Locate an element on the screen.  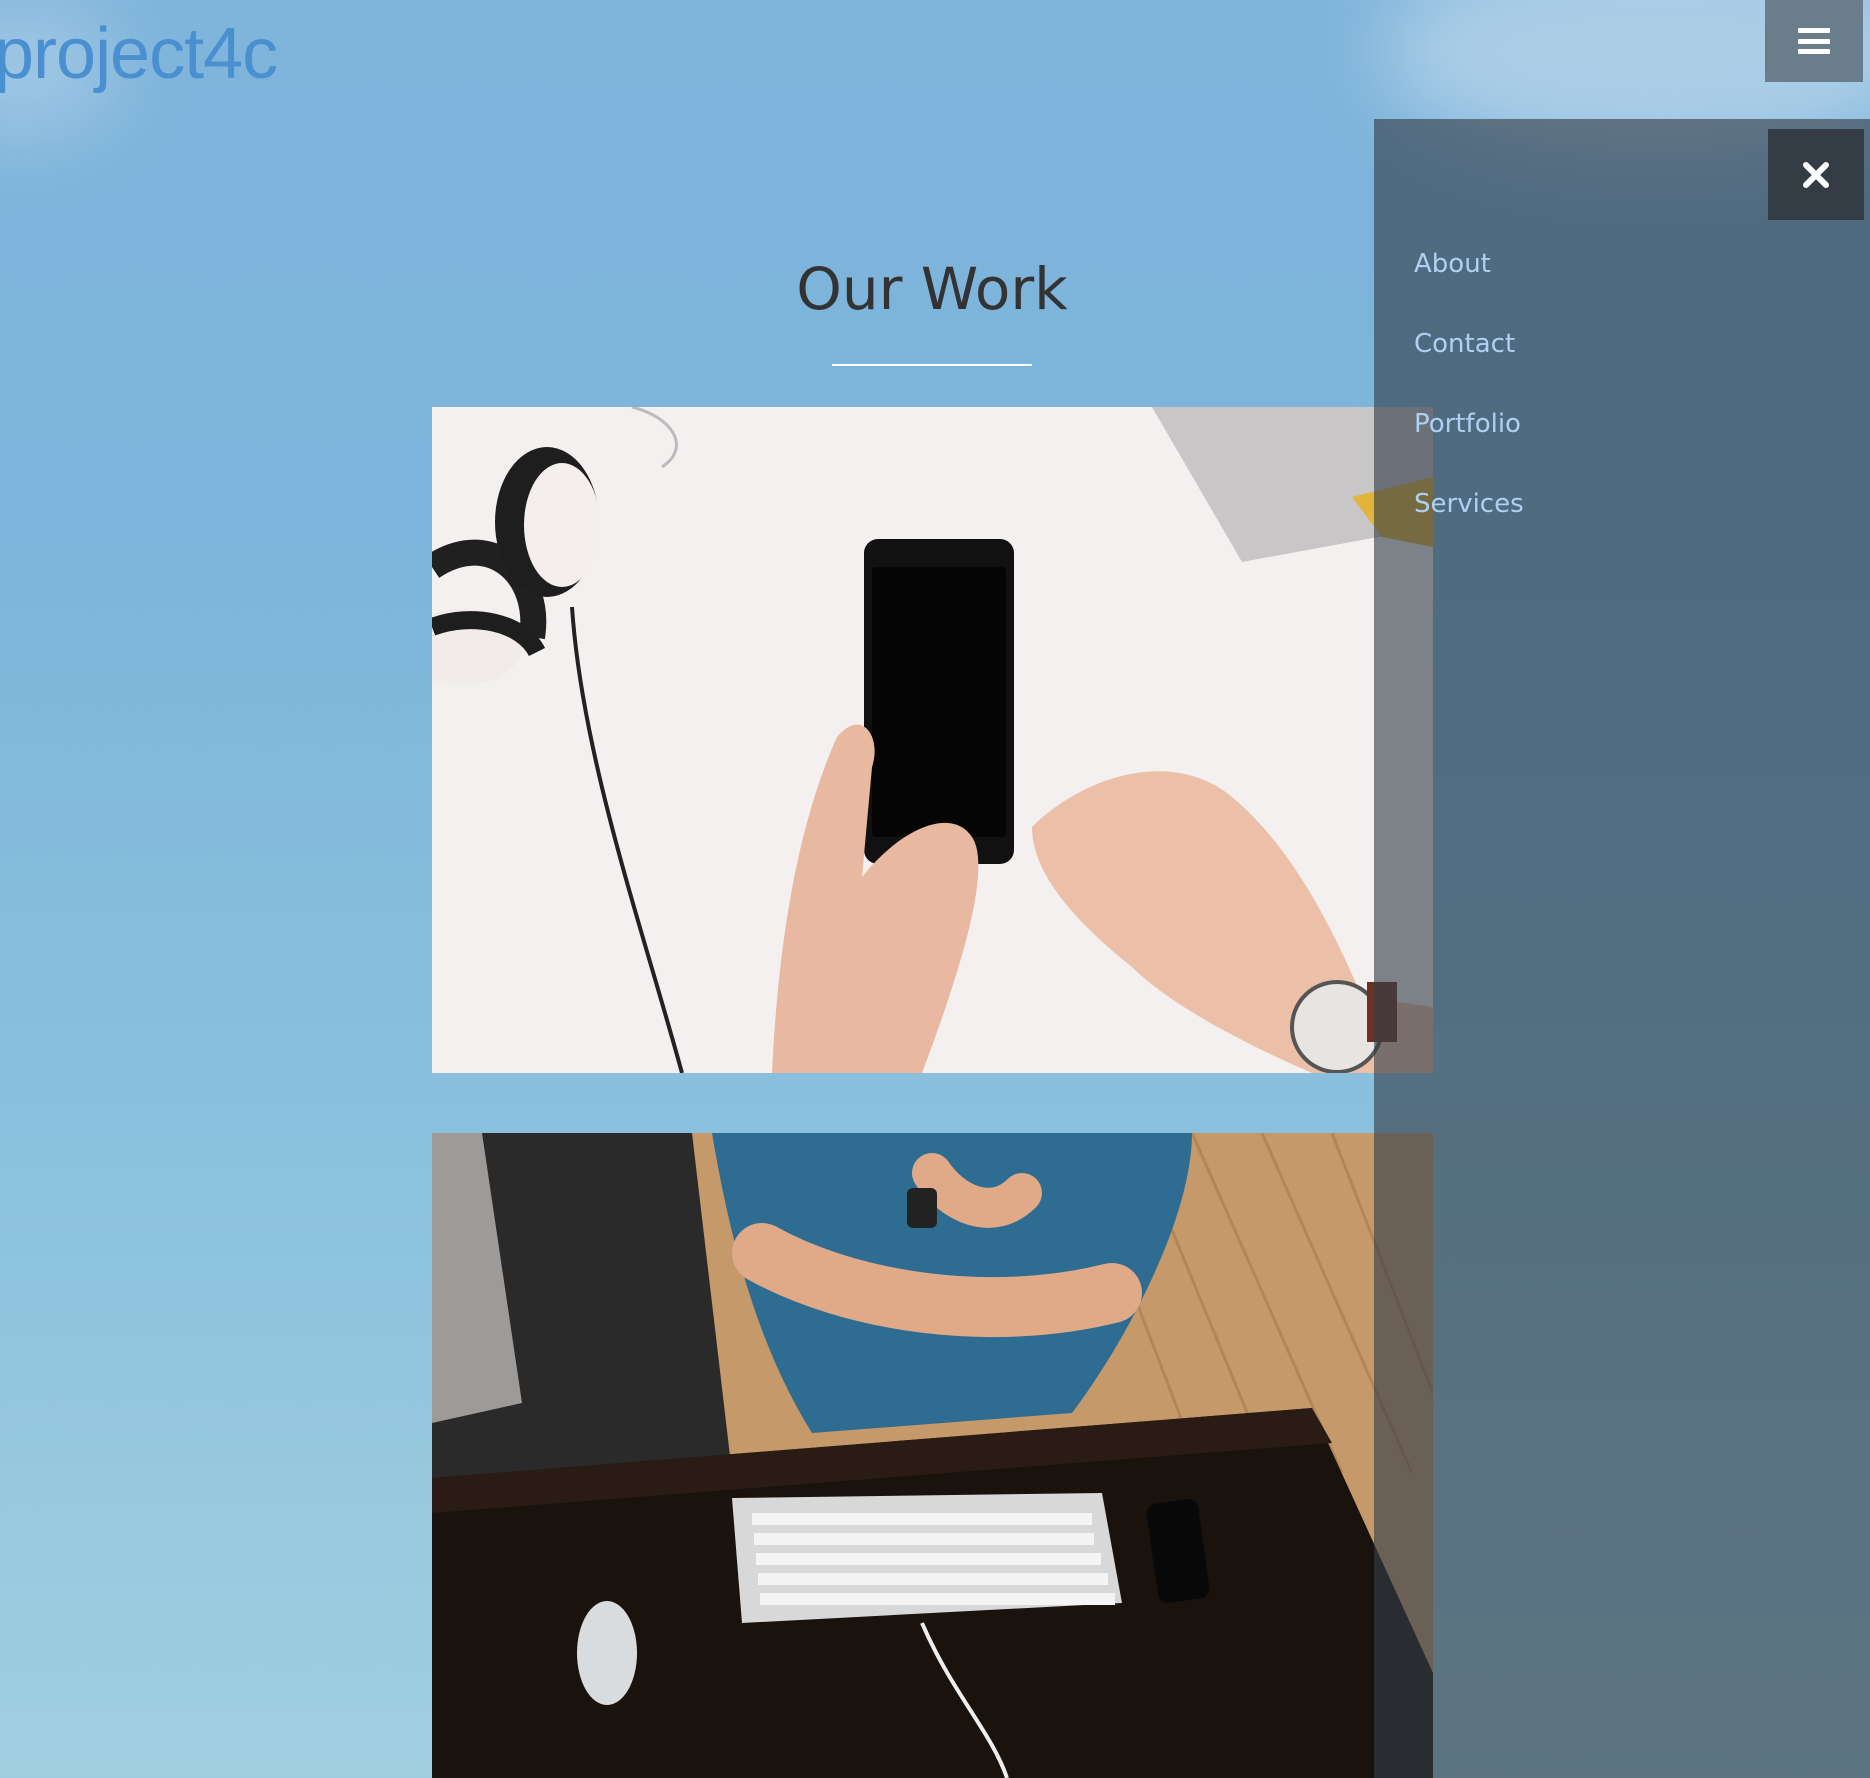
close-icon is located at coordinates (1816, 174).